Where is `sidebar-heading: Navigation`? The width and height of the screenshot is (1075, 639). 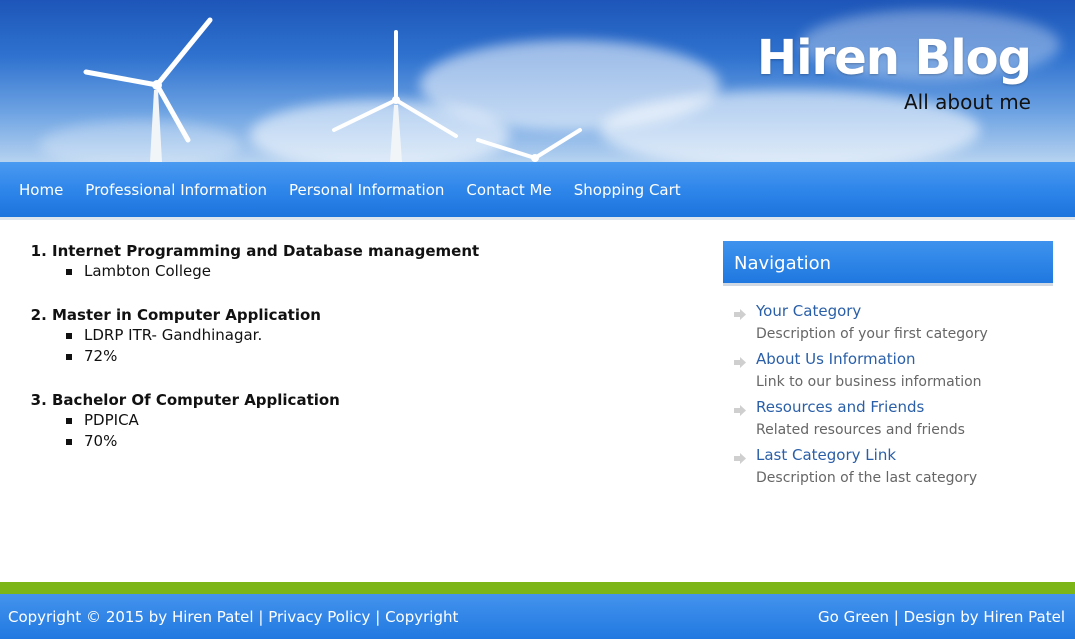 sidebar-heading: Navigation is located at coordinates (888, 263).